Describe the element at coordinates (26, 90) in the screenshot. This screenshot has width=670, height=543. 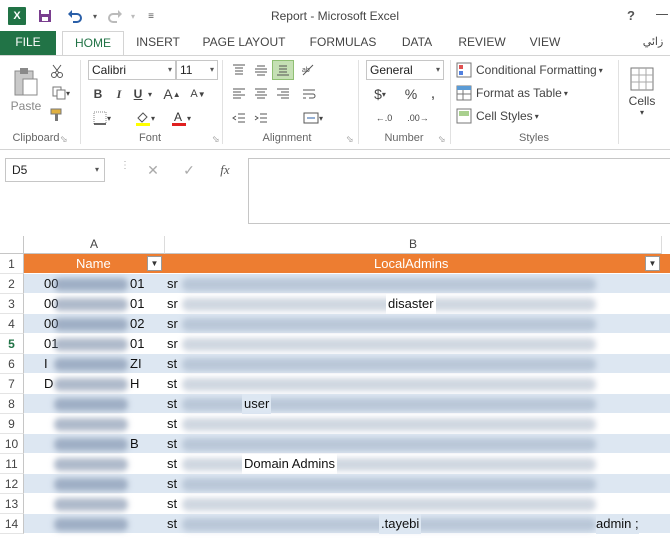
I see `paste-button: Paste` at that location.